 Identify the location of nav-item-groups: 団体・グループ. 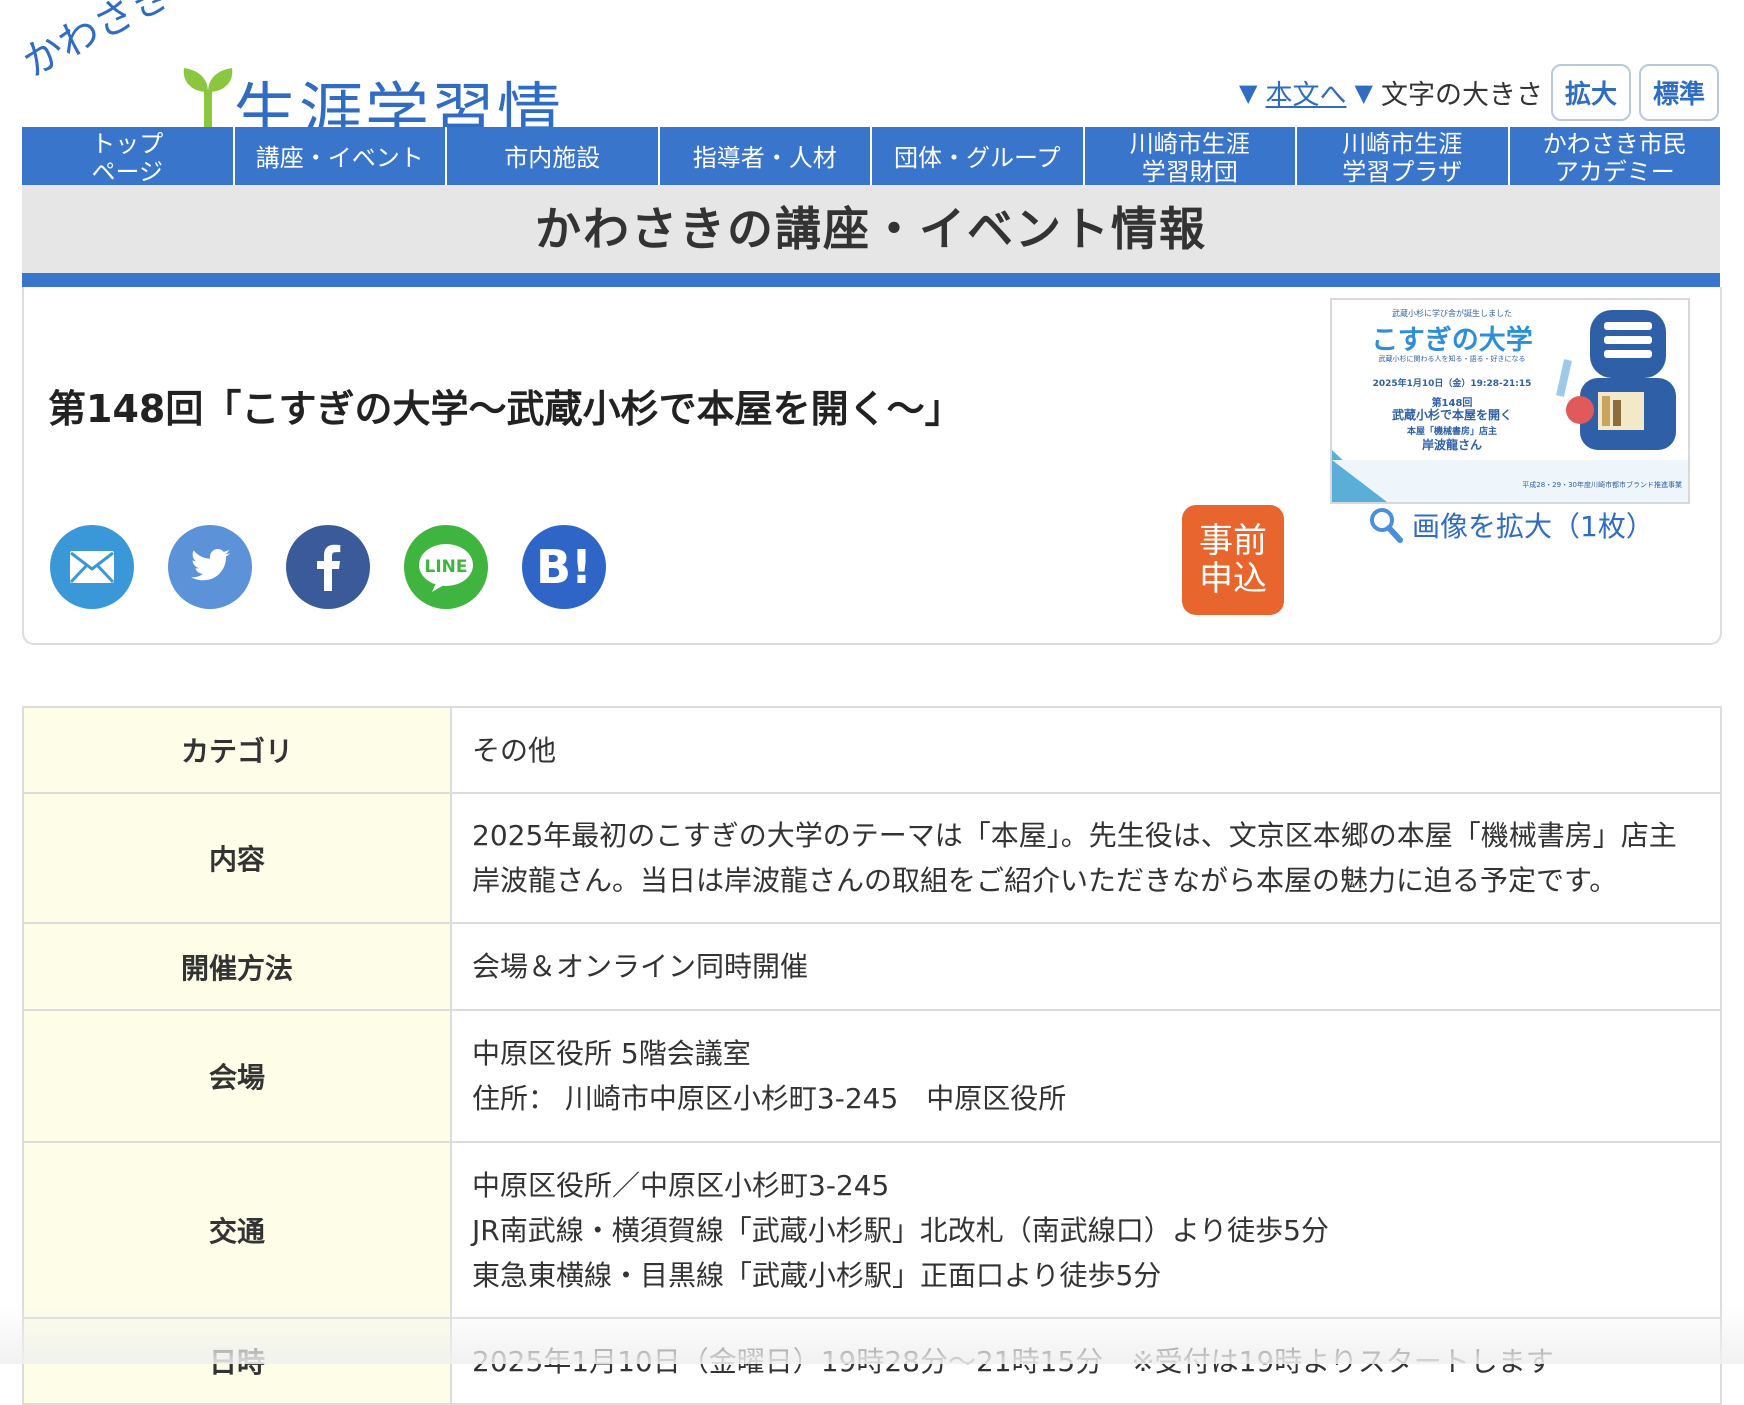
(978, 156).